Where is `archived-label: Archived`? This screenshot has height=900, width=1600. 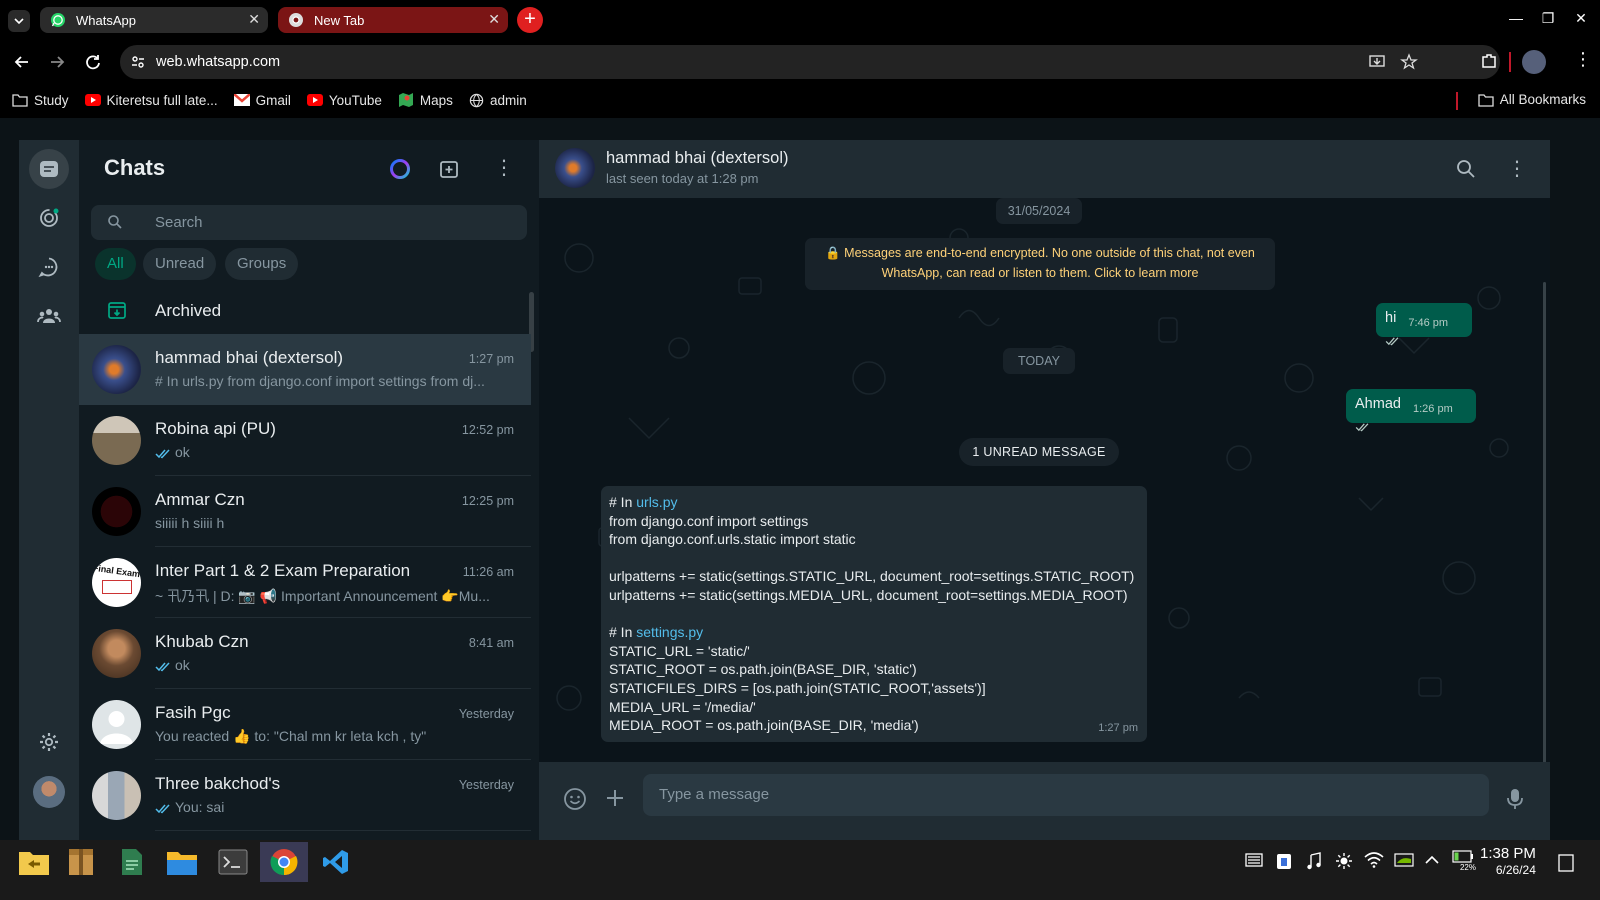 archived-label: Archived is located at coordinates (188, 310).